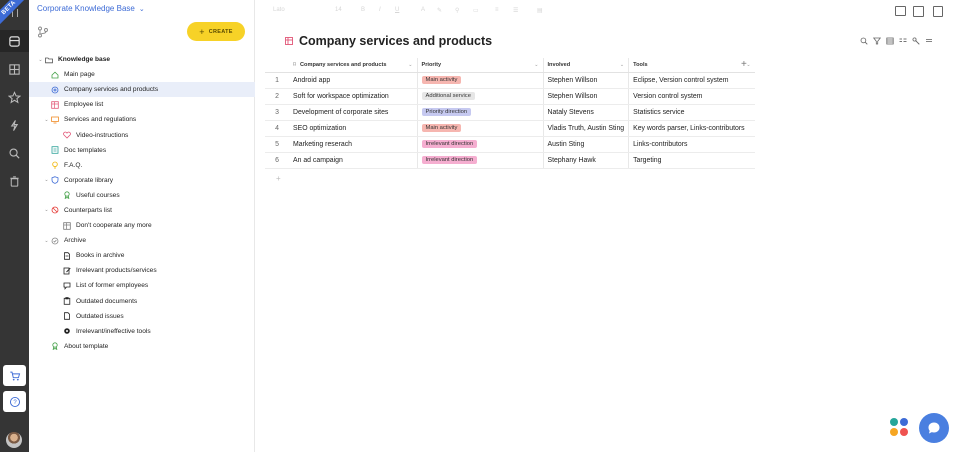 This screenshot has width=960, height=452. Describe the element at coordinates (278, 178) in the screenshot. I see `add-row-button: +` at that location.